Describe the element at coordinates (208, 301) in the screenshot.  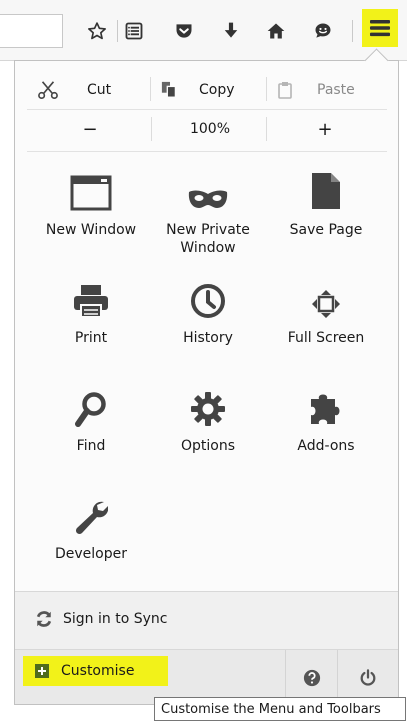
I see `history-clock-icon` at that location.